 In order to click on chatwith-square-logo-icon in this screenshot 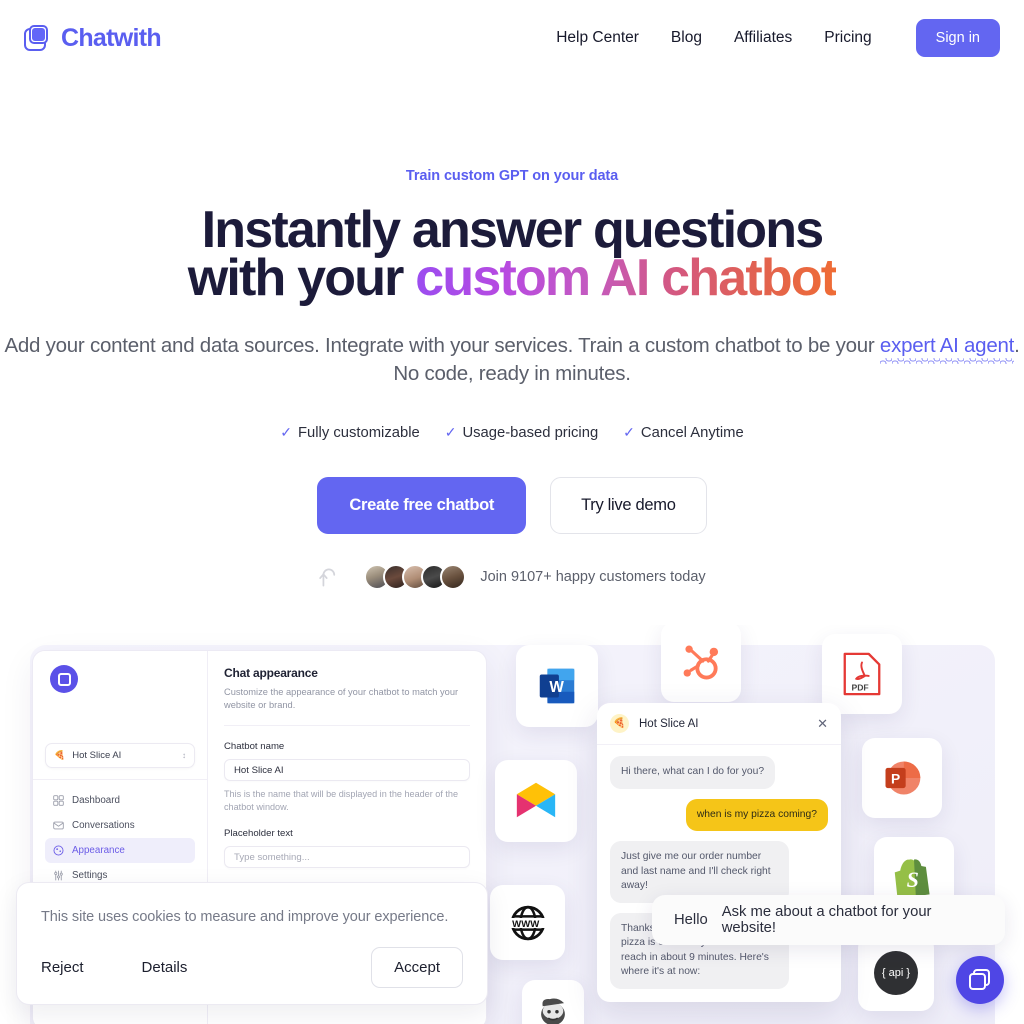, I will do `click(37, 38)`.